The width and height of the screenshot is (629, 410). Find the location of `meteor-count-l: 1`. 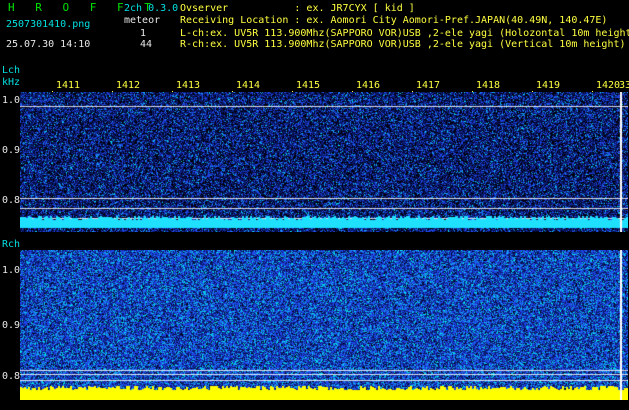

meteor-count-l: 1 is located at coordinates (143, 33).